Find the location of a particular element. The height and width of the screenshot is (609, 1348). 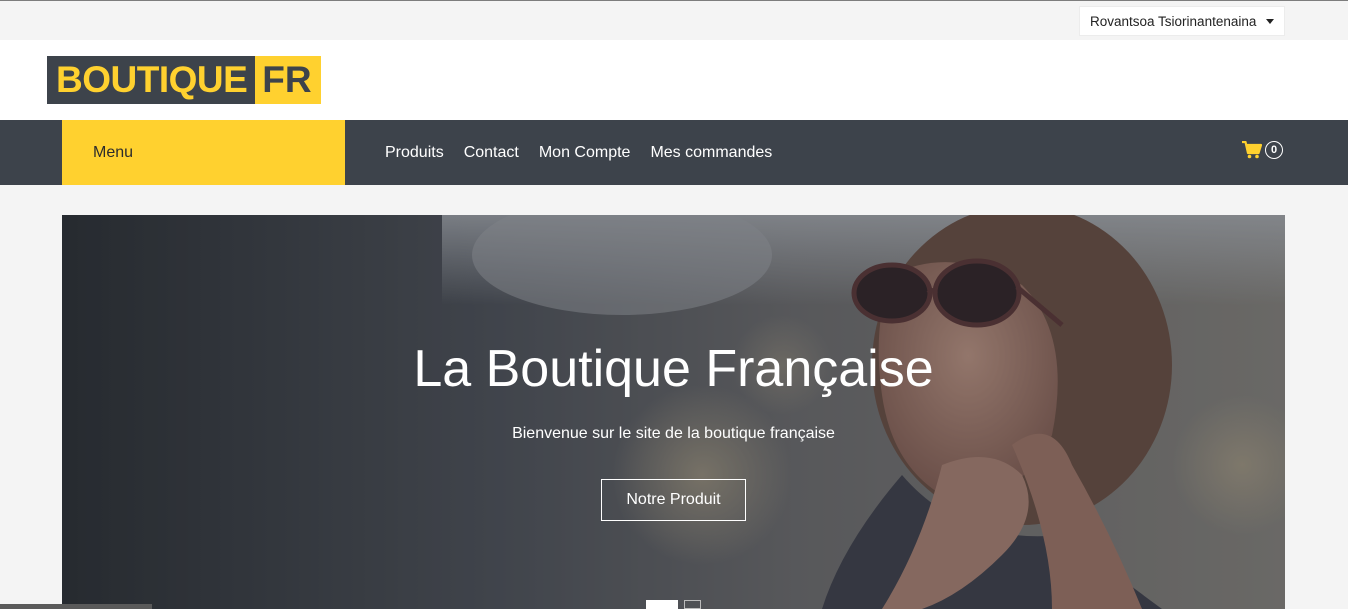

bottom-scroll-shadow is located at coordinates (76, 606).